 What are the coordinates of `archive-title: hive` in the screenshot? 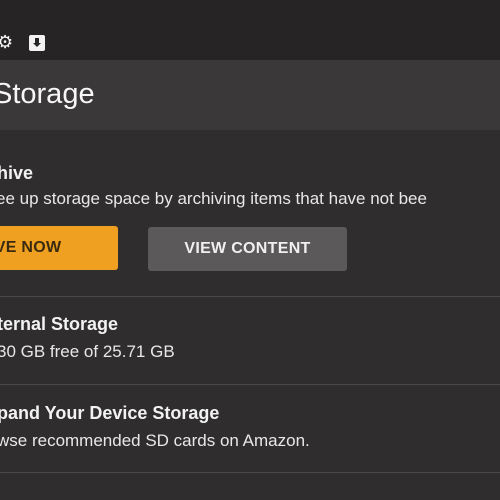 It's located at (17, 173).